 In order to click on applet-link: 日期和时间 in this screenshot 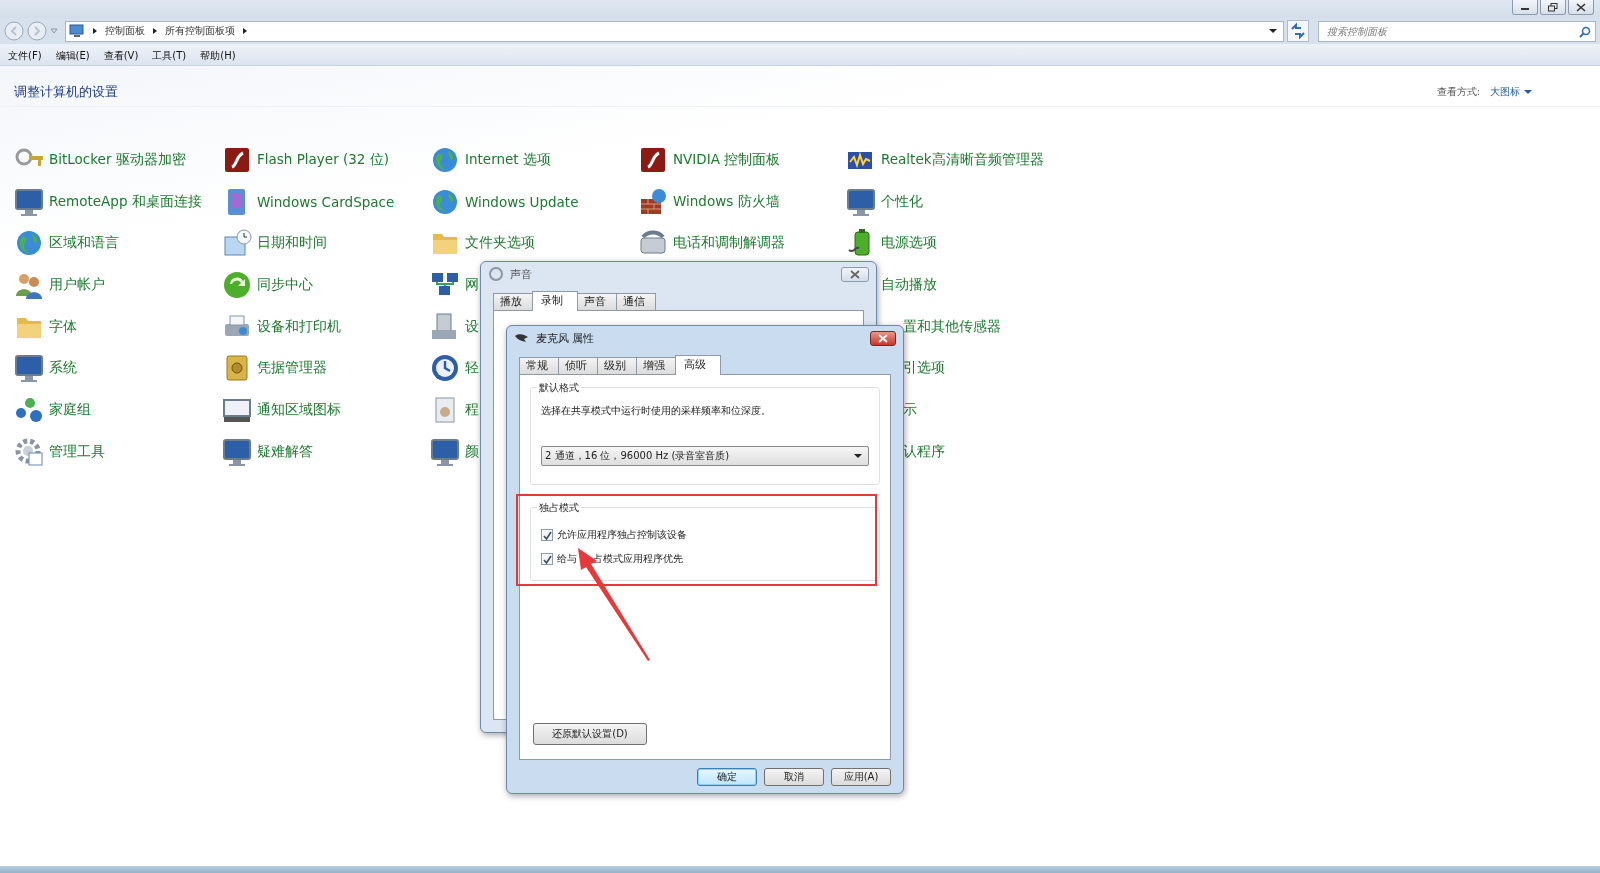, I will do `click(292, 243)`.